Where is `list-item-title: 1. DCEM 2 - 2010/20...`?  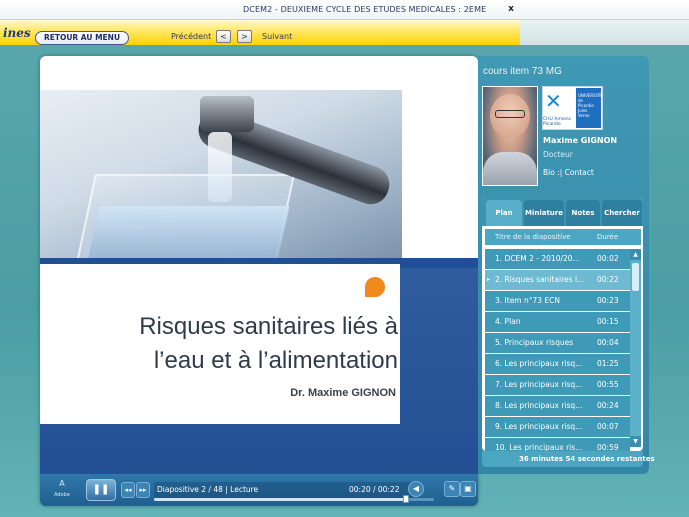 list-item-title: 1. DCEM 2 - 2010/20... is located at coordinates (537, 258).